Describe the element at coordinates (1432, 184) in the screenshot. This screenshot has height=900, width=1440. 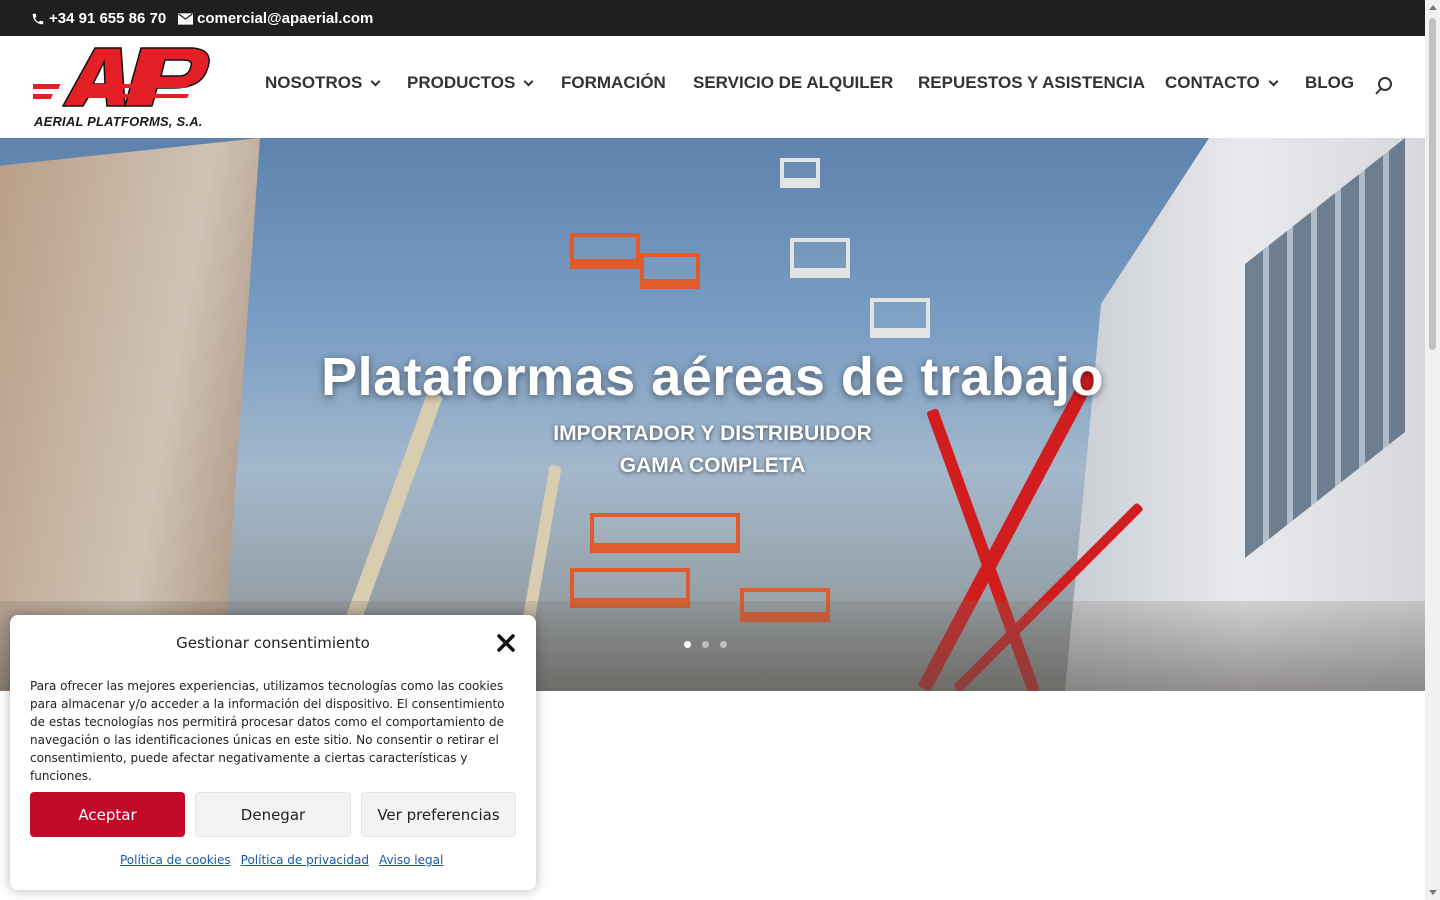
I see `scrollbar-thumb` at that location.